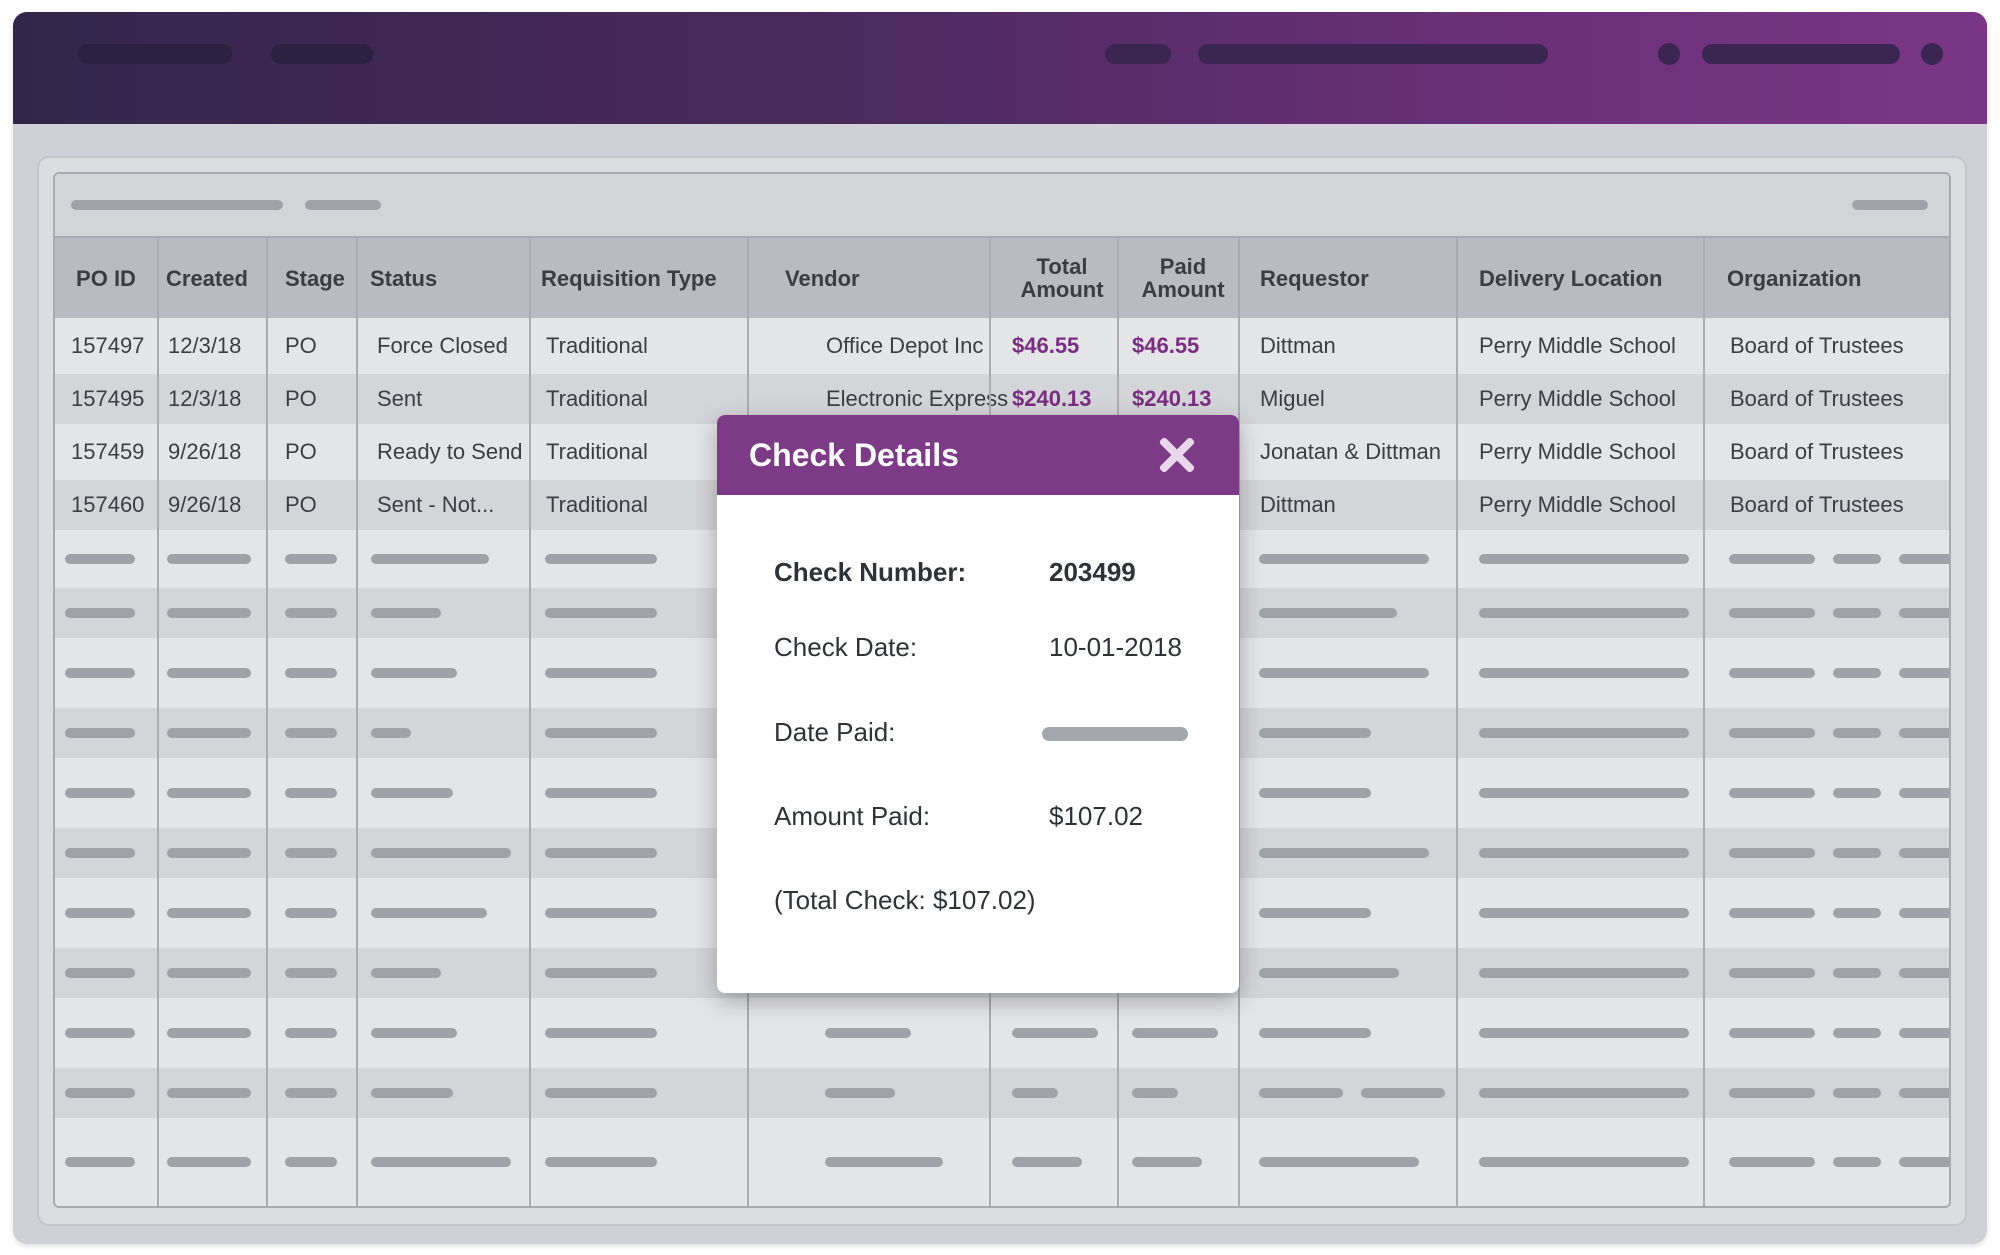 The width and height of the screenshot is (2000, 1255). Describe the element at coordinates (1360, 278) in the screenshot. I see `column-header-requestor: Requestor` at that location.